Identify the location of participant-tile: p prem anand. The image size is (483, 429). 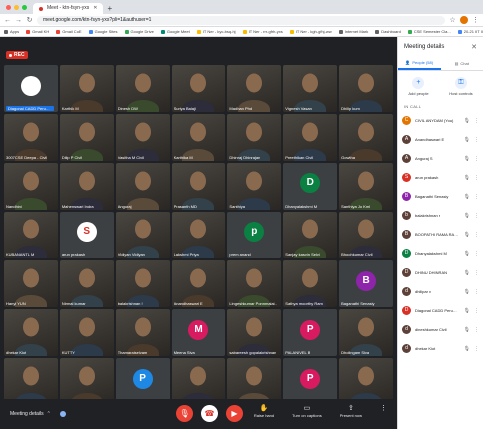
(254, 235).